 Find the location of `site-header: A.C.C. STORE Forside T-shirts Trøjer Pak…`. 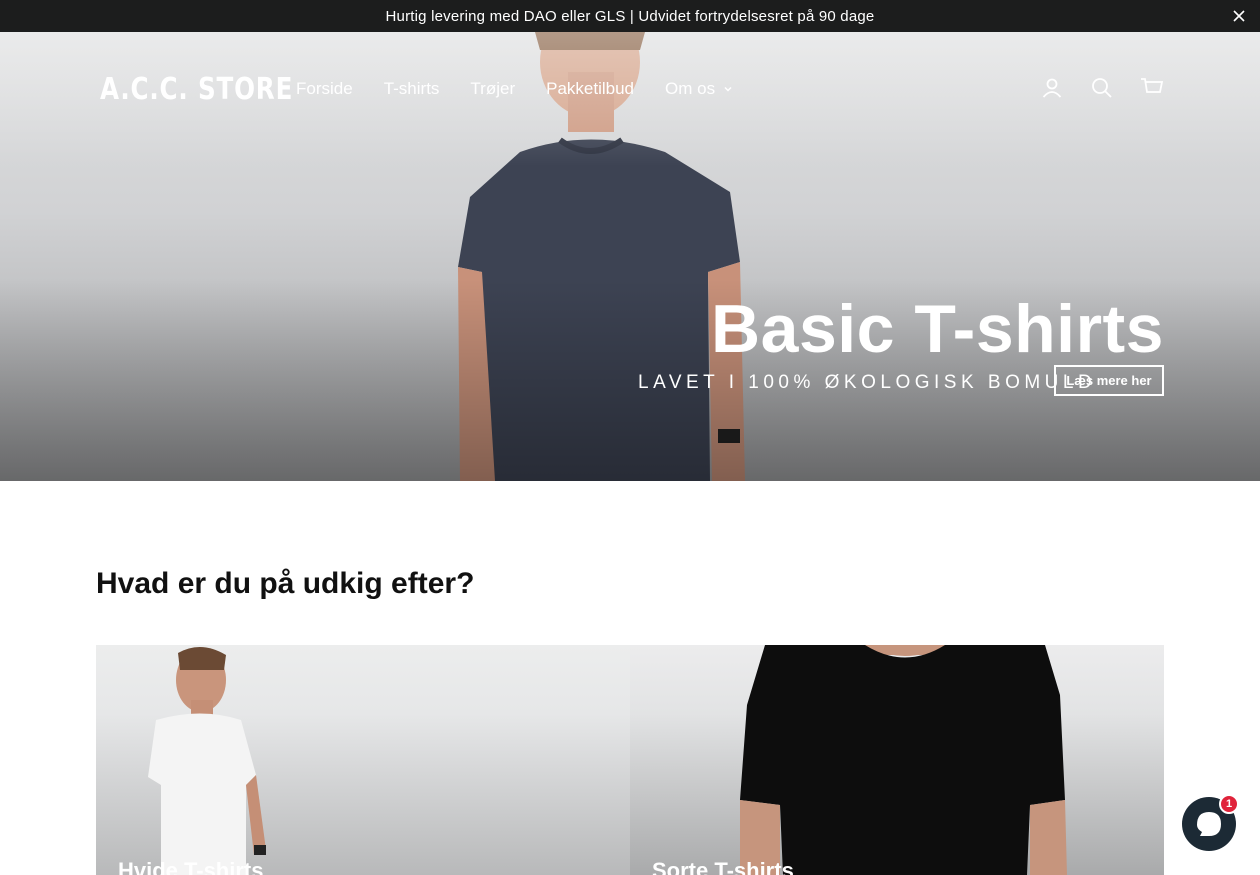

site-header: A.C.C. STORE Forside T-shirts Trøjer Pak… is located at coordinates (630, 89).